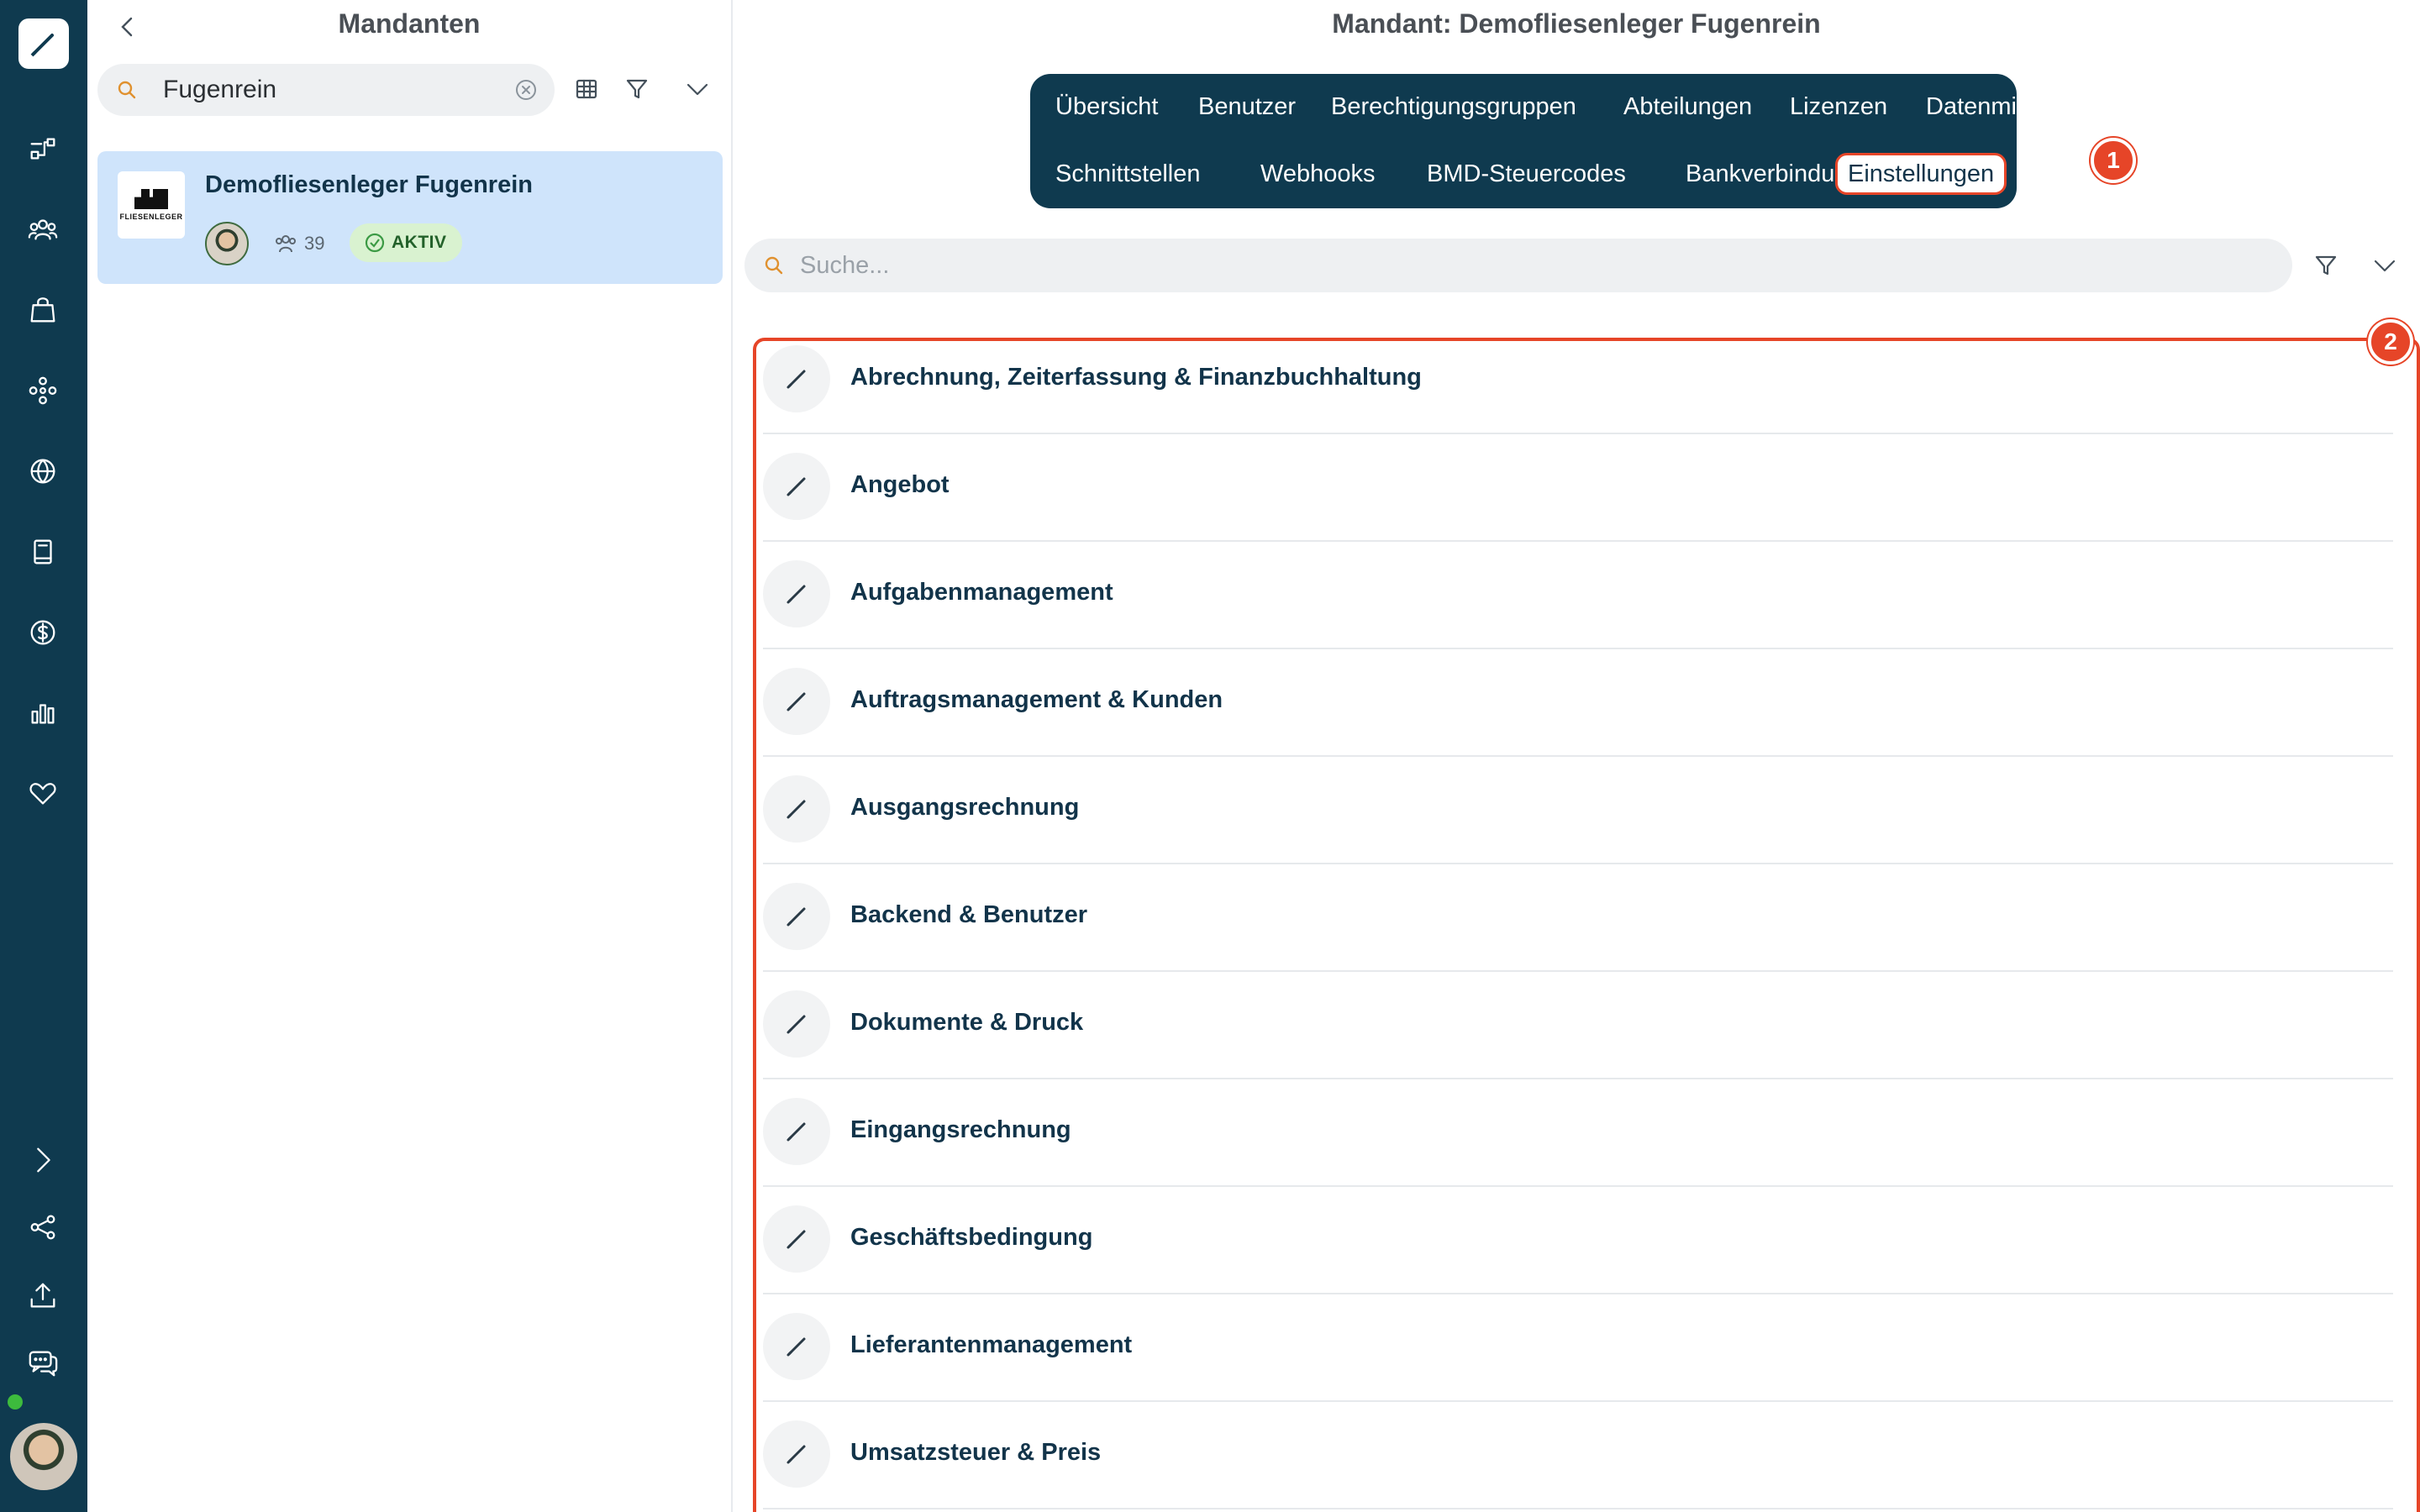  What do you see at coordinates (1687, 107) in the screenshot?
I see `tab-abteilungen: Abteilungen` at bounding box center [1687, 107].